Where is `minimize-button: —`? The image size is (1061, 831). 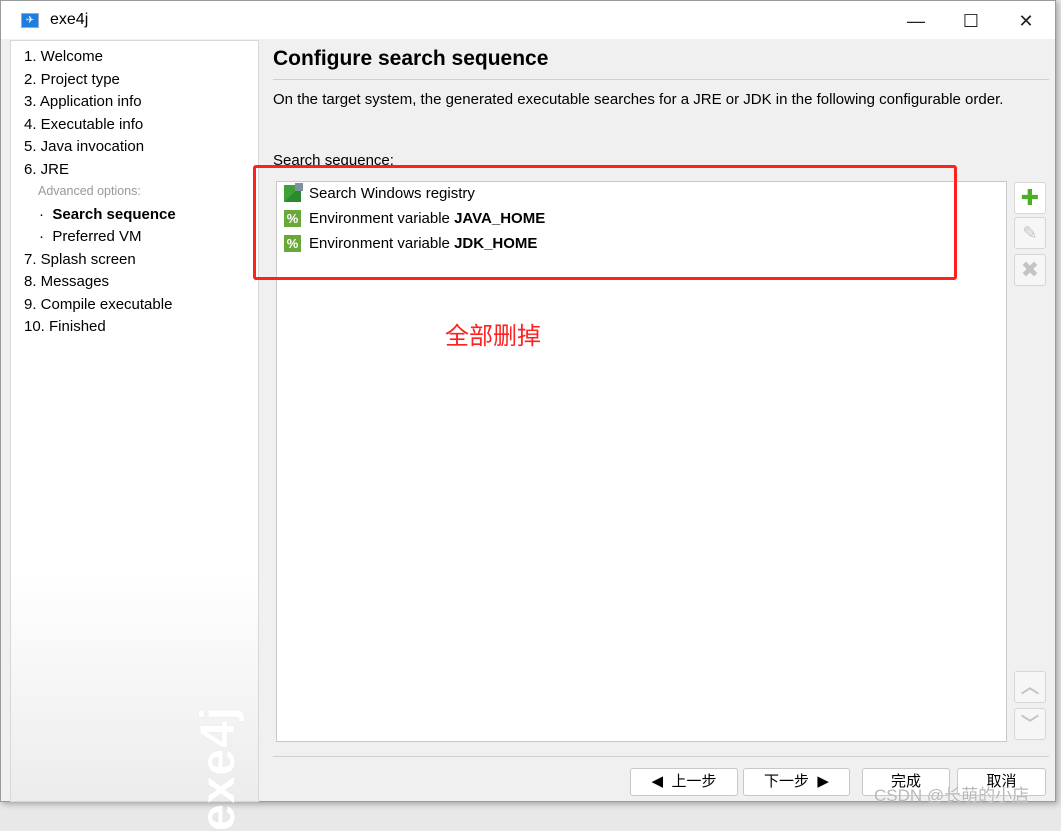 minimize-button: — is located at coordinates (916, 21).